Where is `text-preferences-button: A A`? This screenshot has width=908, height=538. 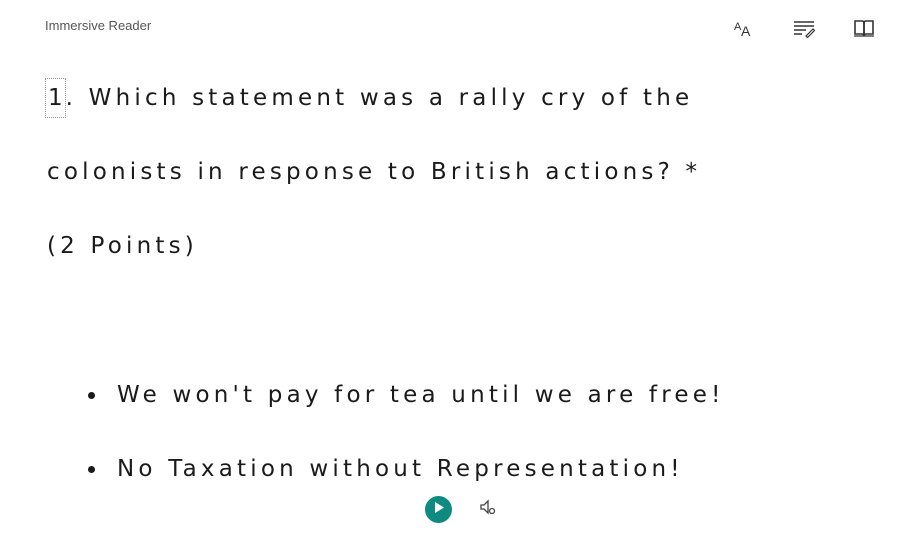 text-preferences-button: A A is located at coordinates (744, 28).